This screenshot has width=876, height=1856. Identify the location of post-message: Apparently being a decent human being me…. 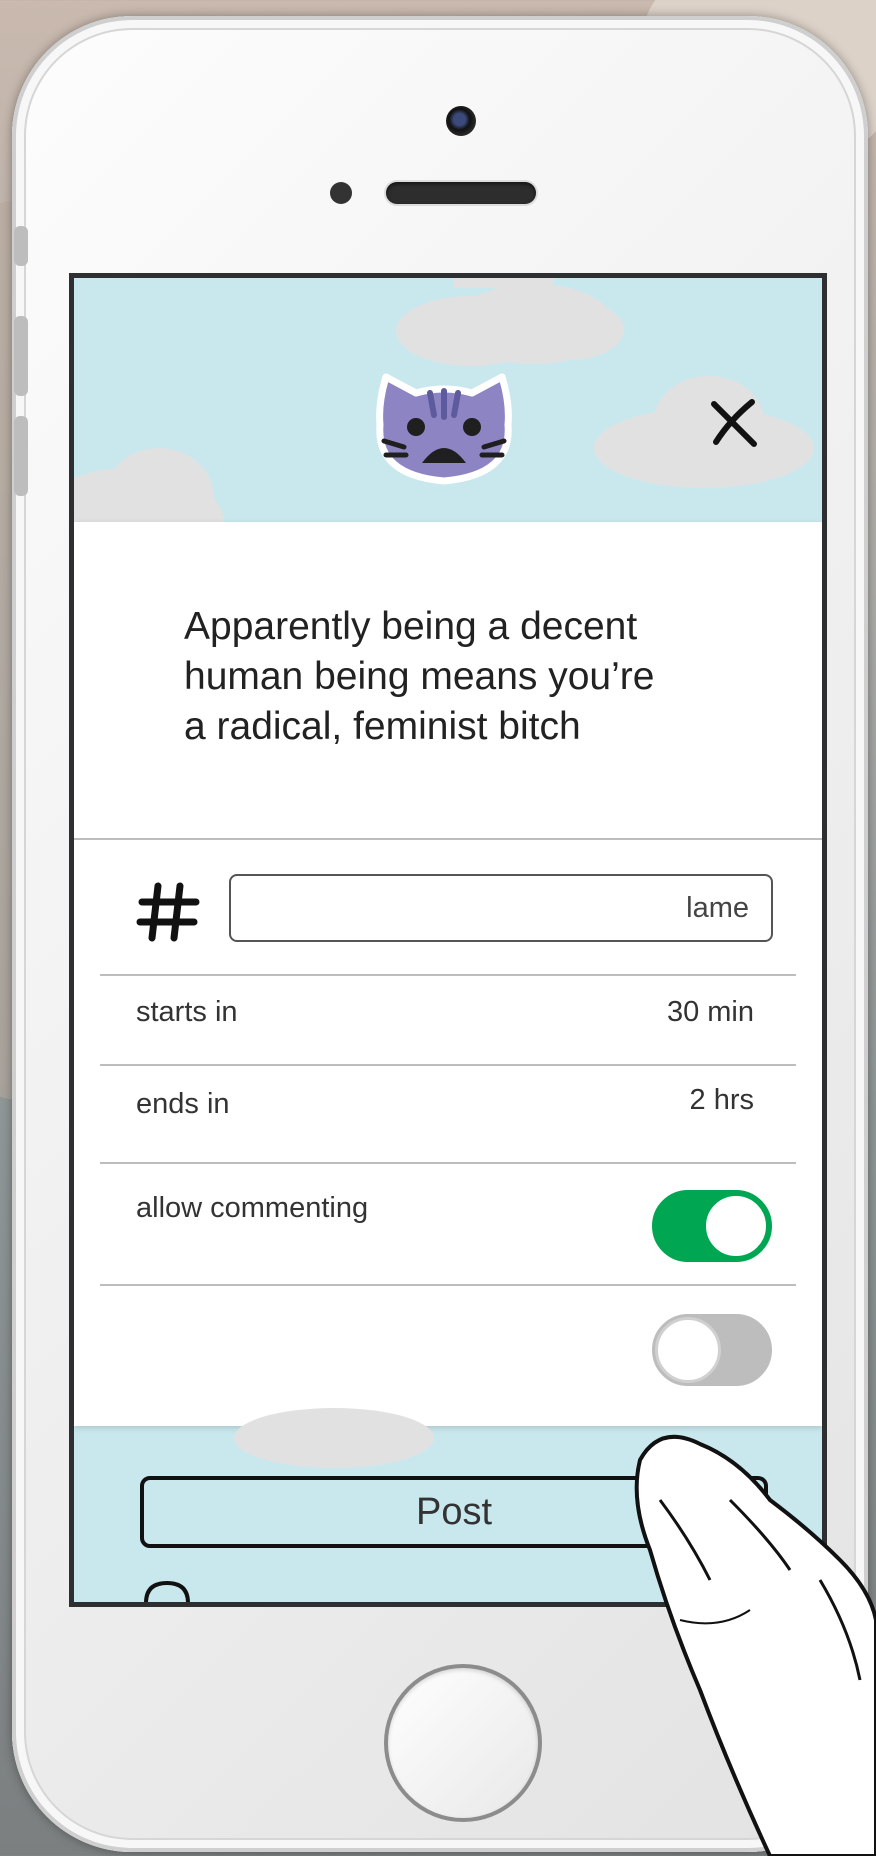
(464, 677).